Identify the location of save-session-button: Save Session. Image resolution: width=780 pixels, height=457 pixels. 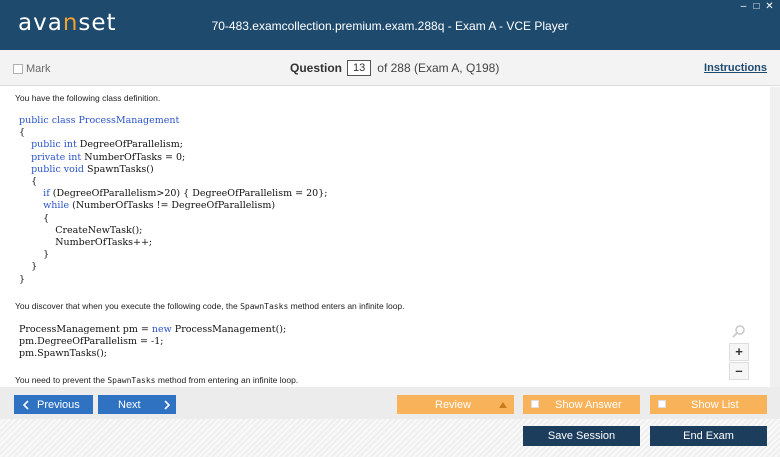
(581, 436).